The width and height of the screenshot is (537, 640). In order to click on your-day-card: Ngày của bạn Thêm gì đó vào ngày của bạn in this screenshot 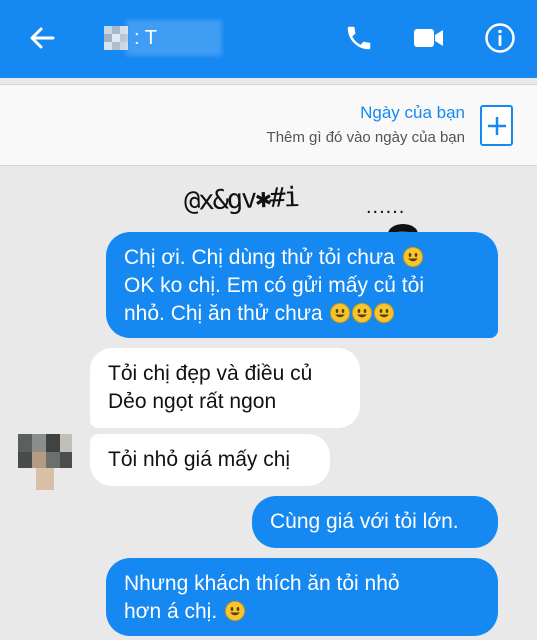, I will do `click(268, 125)`.